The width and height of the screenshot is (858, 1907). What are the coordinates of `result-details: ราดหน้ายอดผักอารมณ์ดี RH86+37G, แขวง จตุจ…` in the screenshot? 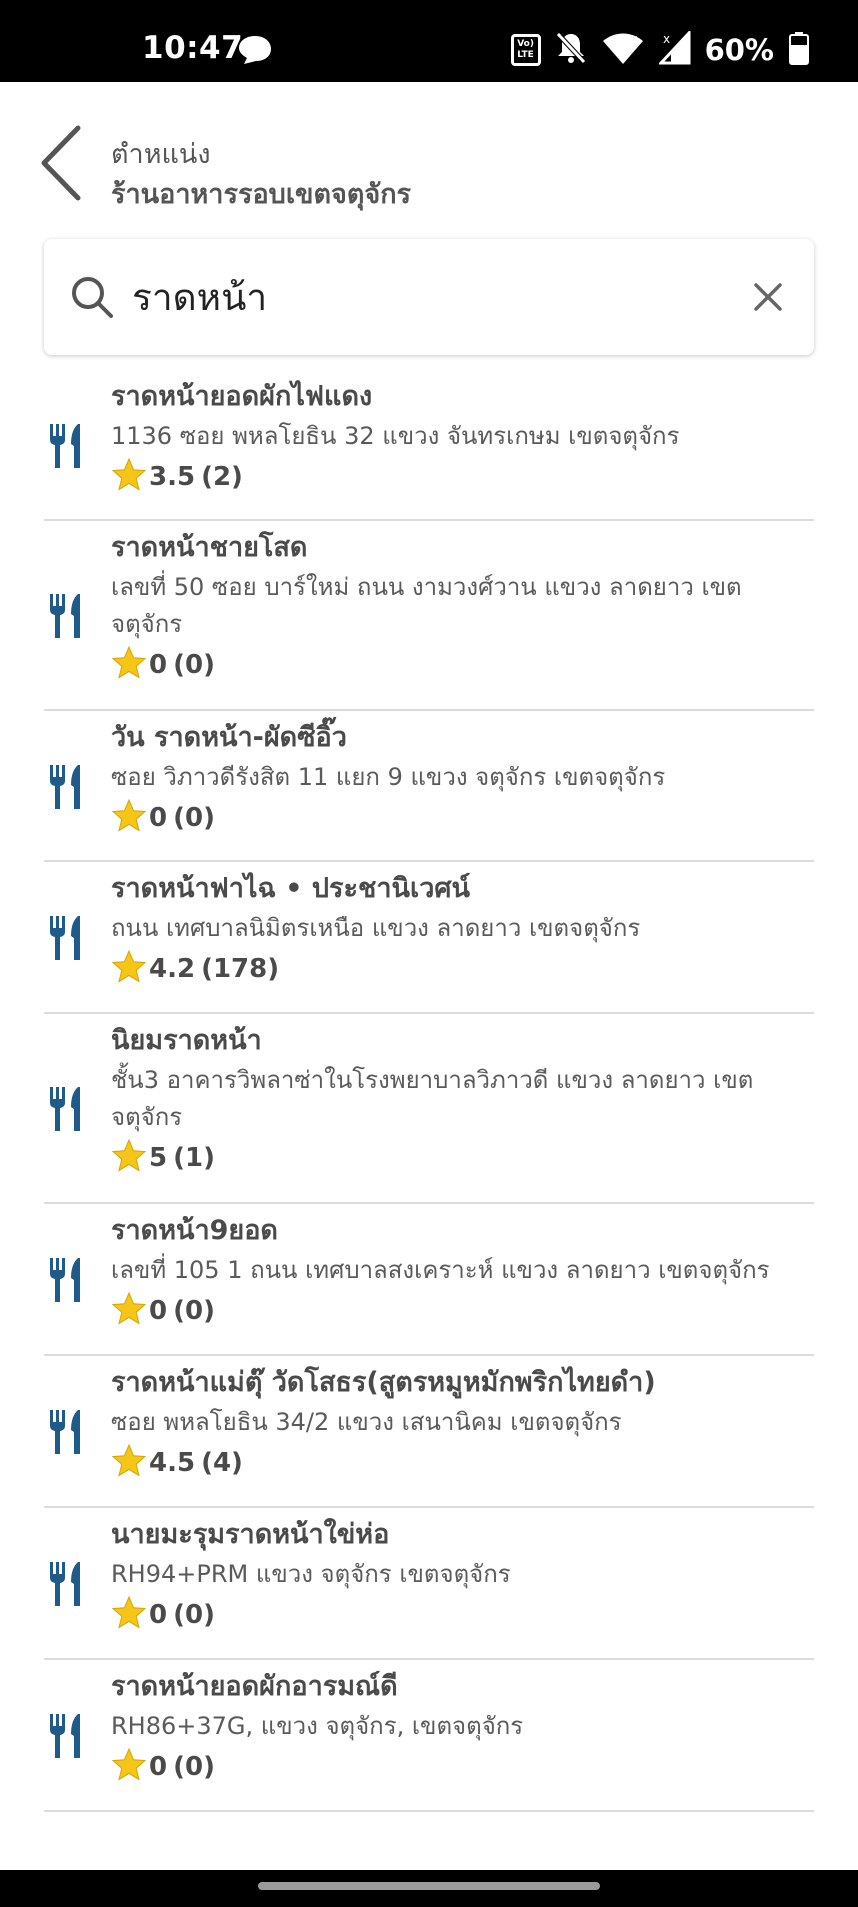 It's located at (462, 1727).